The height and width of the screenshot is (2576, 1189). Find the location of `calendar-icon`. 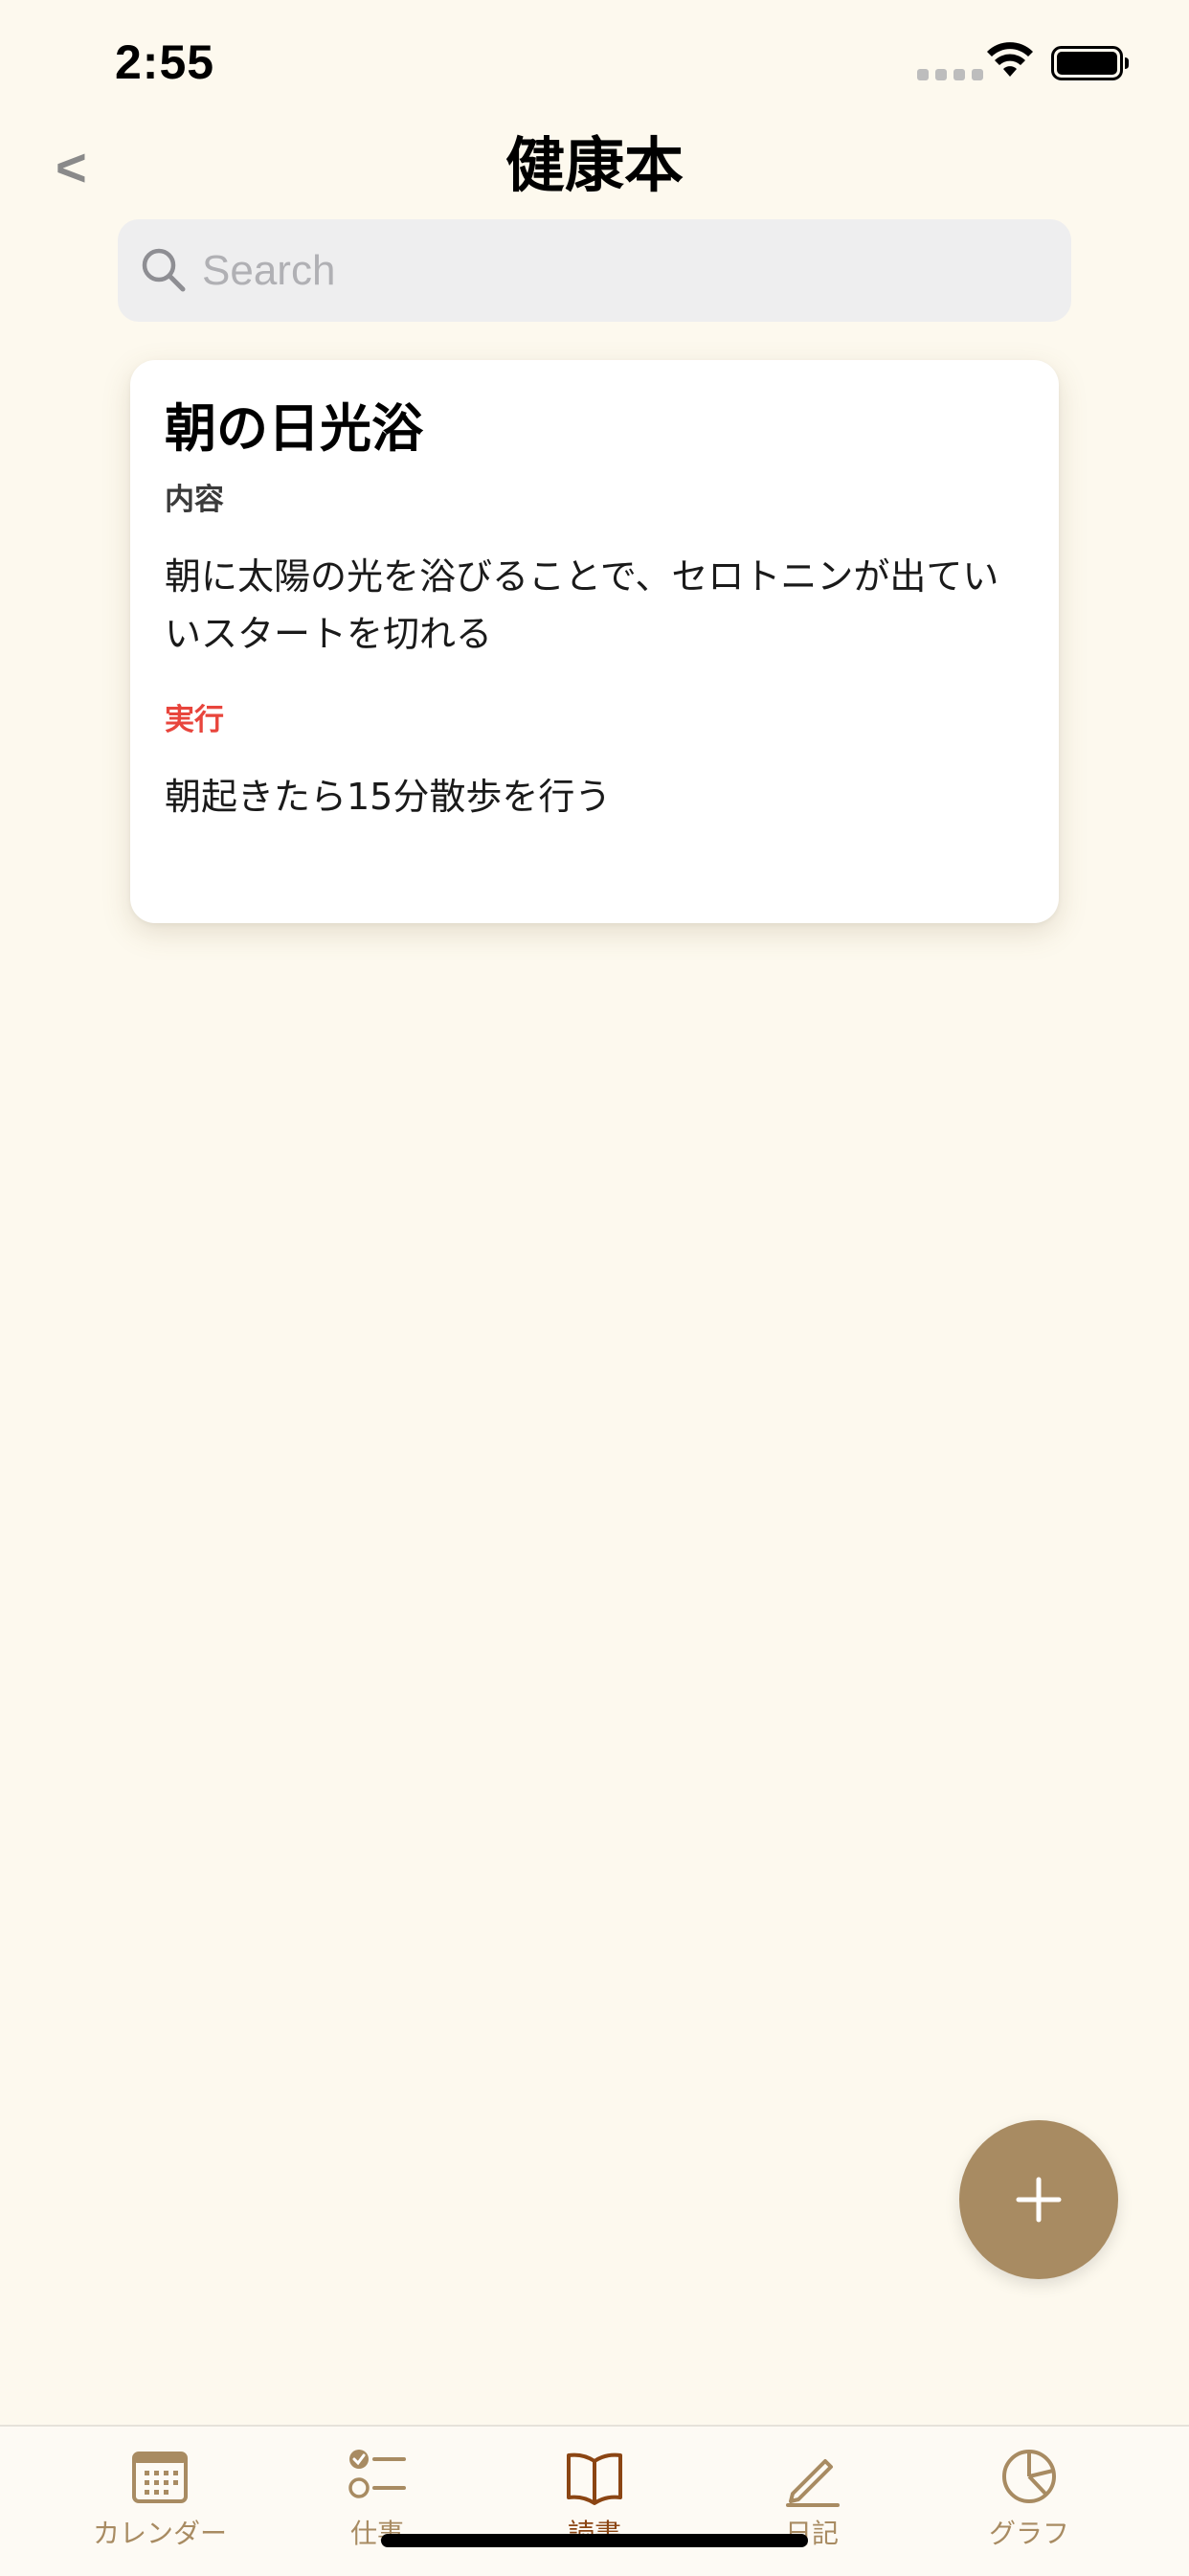

calendar-icon is located at coordinates (160, 2477).